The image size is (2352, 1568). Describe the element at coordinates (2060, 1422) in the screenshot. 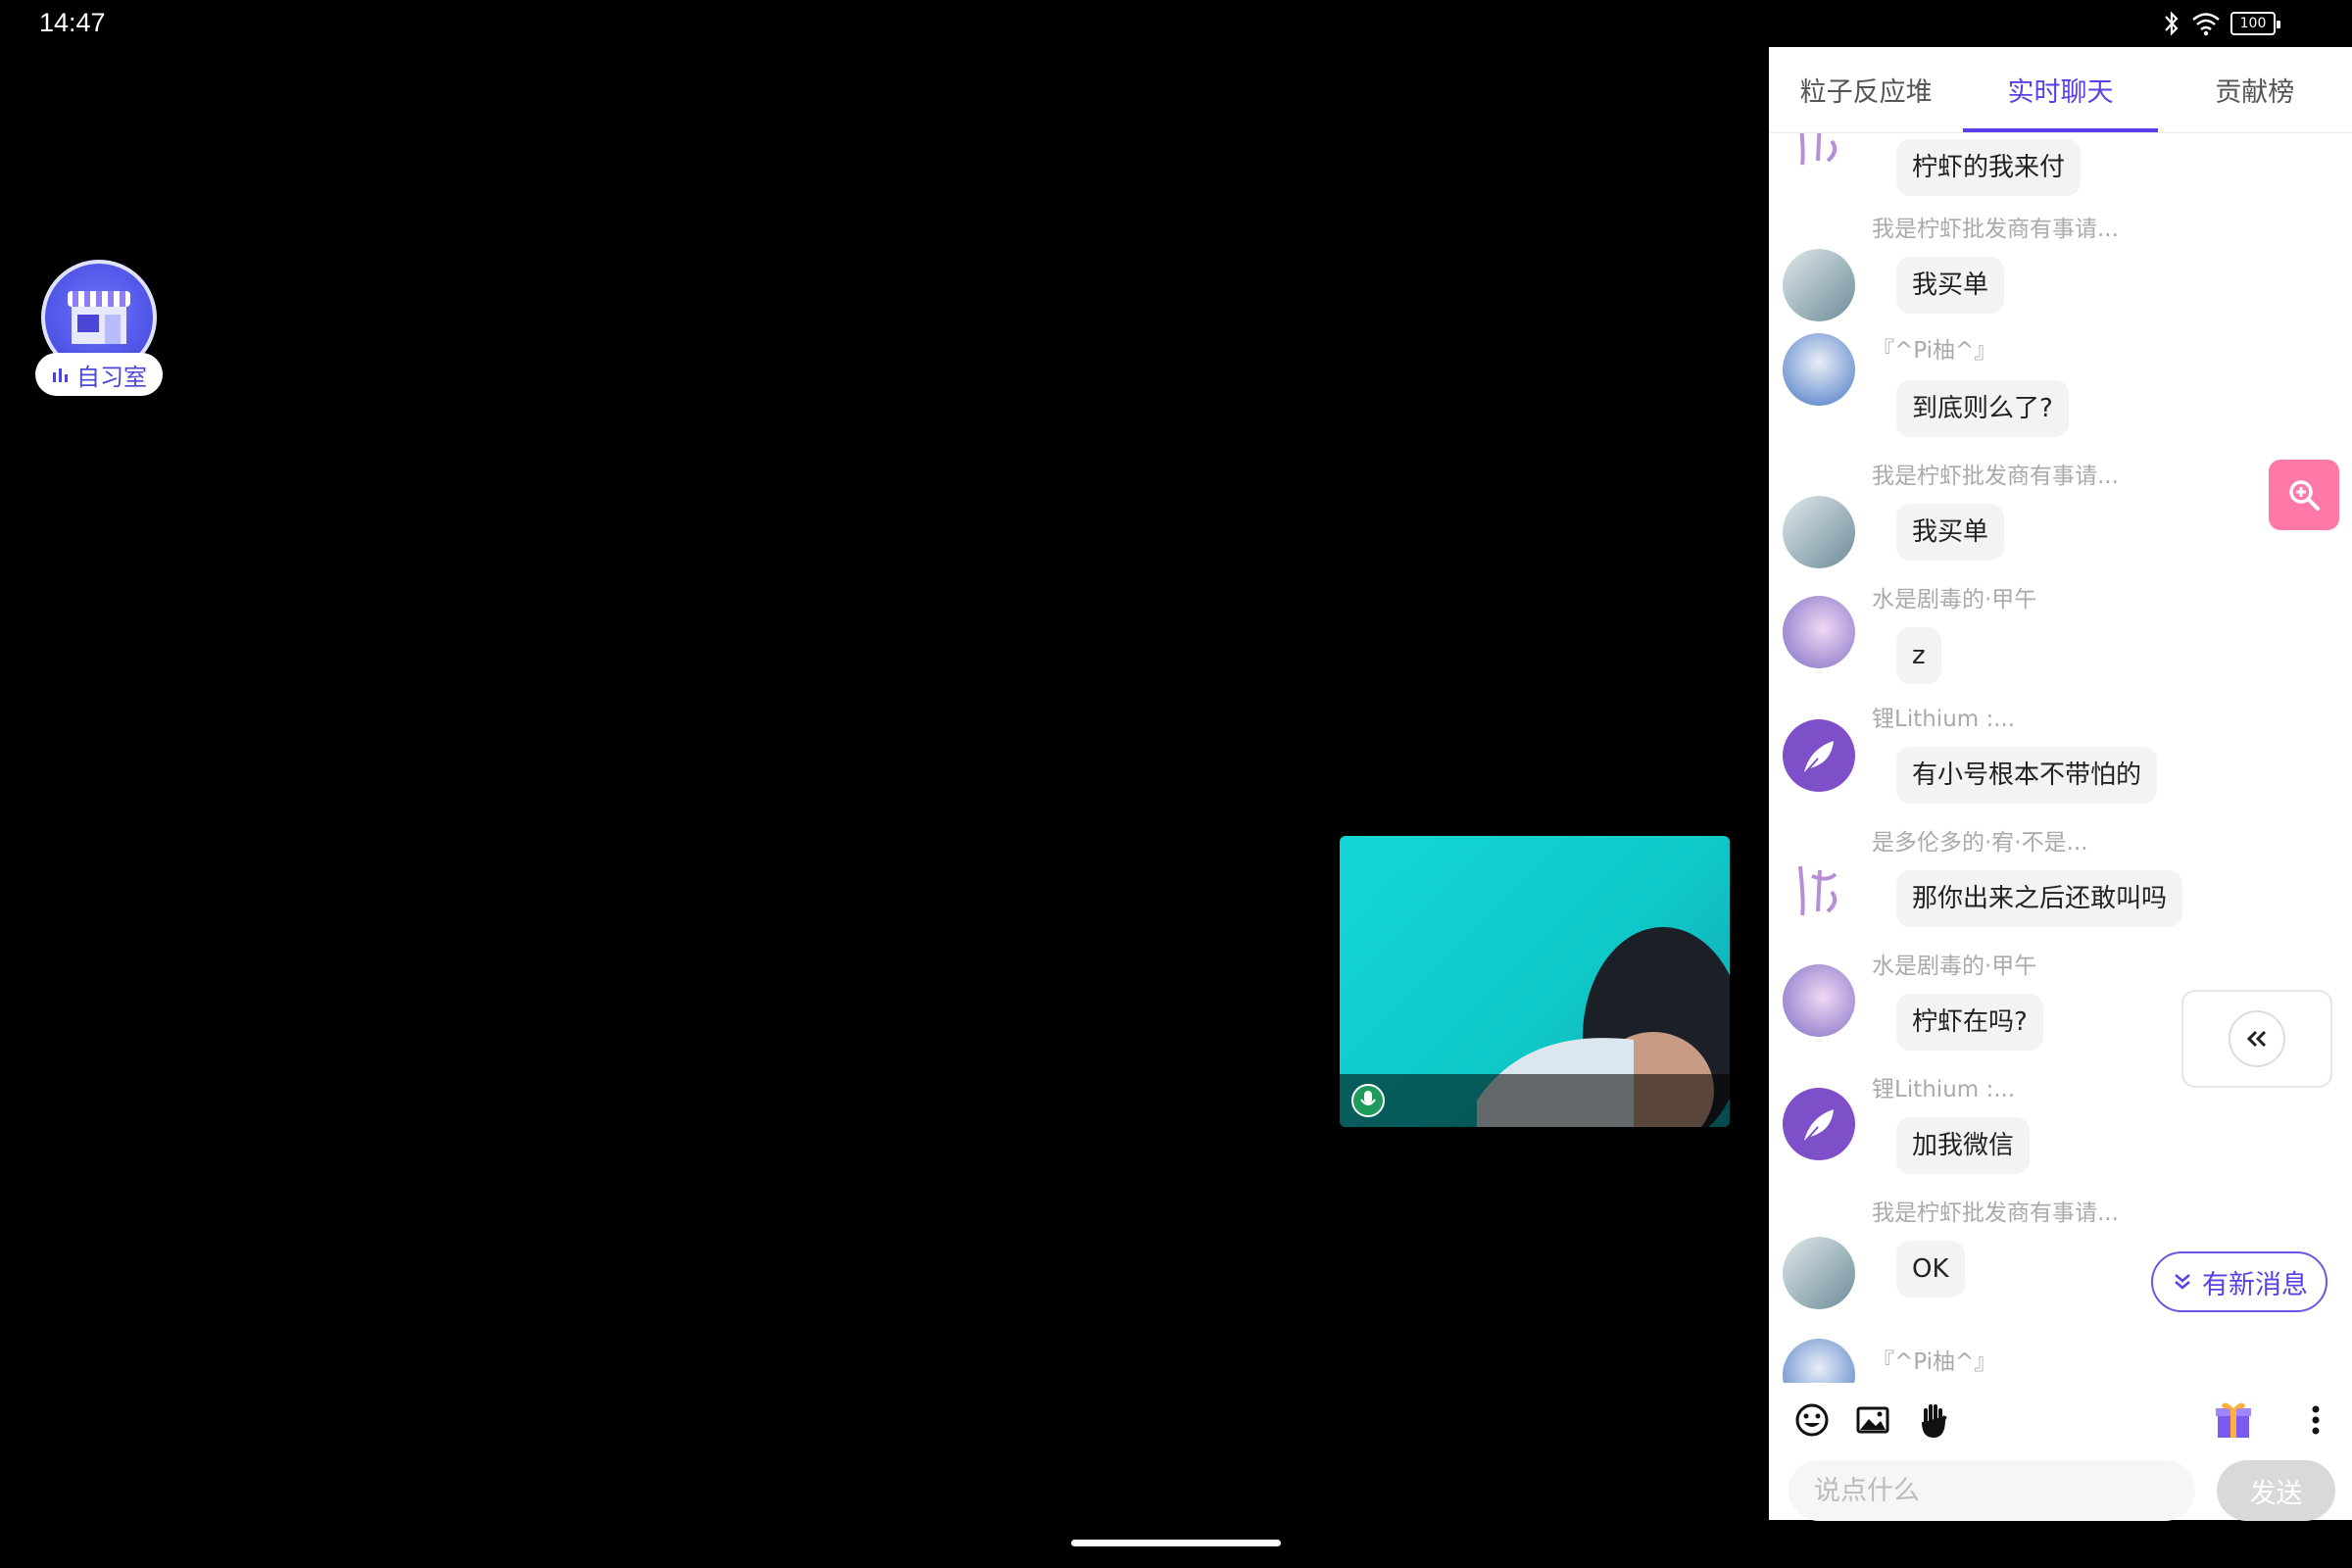

I see `chat-toolbar` at that location.